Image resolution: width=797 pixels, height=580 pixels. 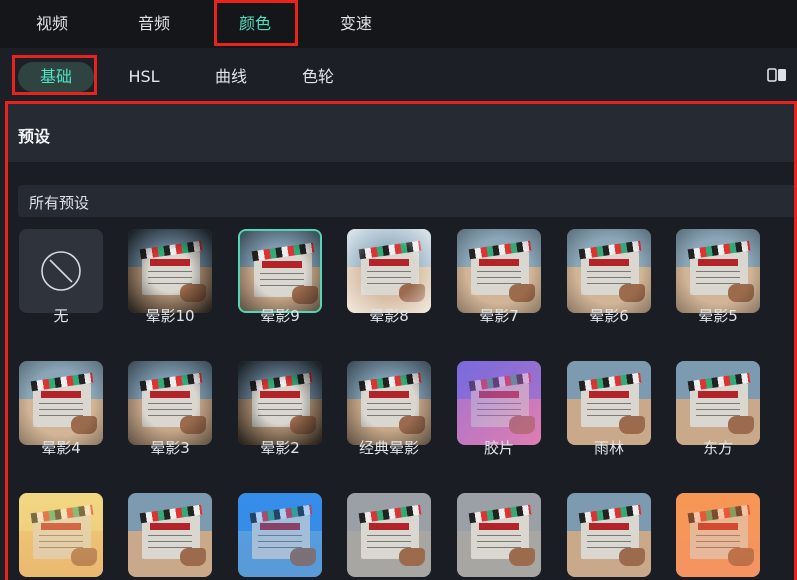 I want to click on preset-label: 雨林, so click(x=608, y=448).